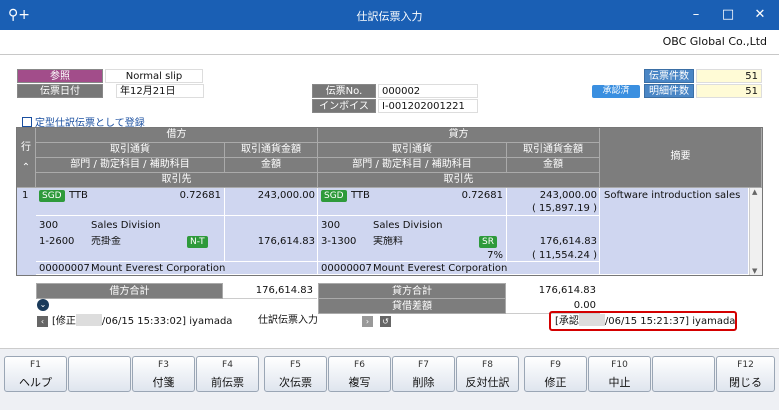 This screenshot has height=410, width=779. Describe the element at coordinates (388, 241) in the screenshot. I see `credit-account-name: 実施料` at that location.